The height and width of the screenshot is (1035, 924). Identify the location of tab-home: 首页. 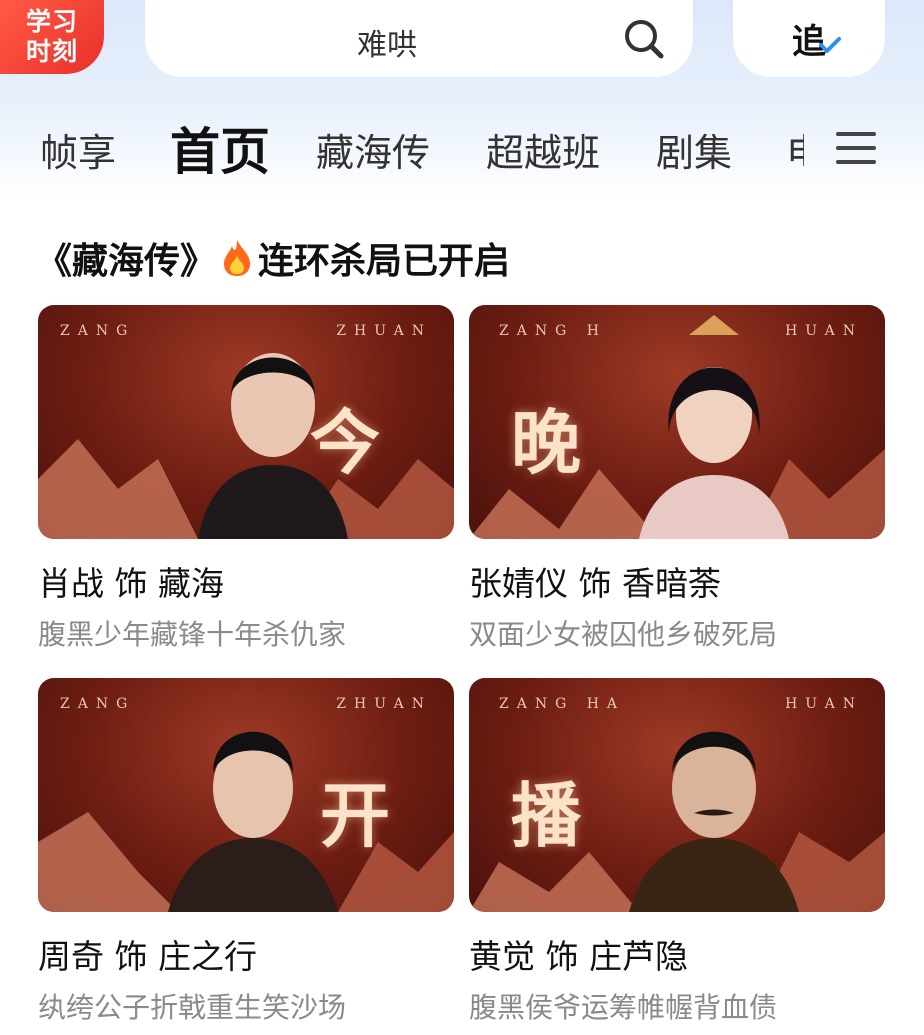
(220, 148).